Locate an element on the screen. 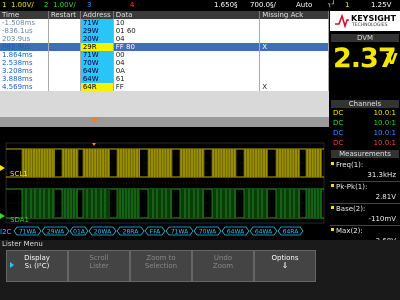  measurement-item: Freq(1): 31.3kHz is located at coordinates (365, 171).